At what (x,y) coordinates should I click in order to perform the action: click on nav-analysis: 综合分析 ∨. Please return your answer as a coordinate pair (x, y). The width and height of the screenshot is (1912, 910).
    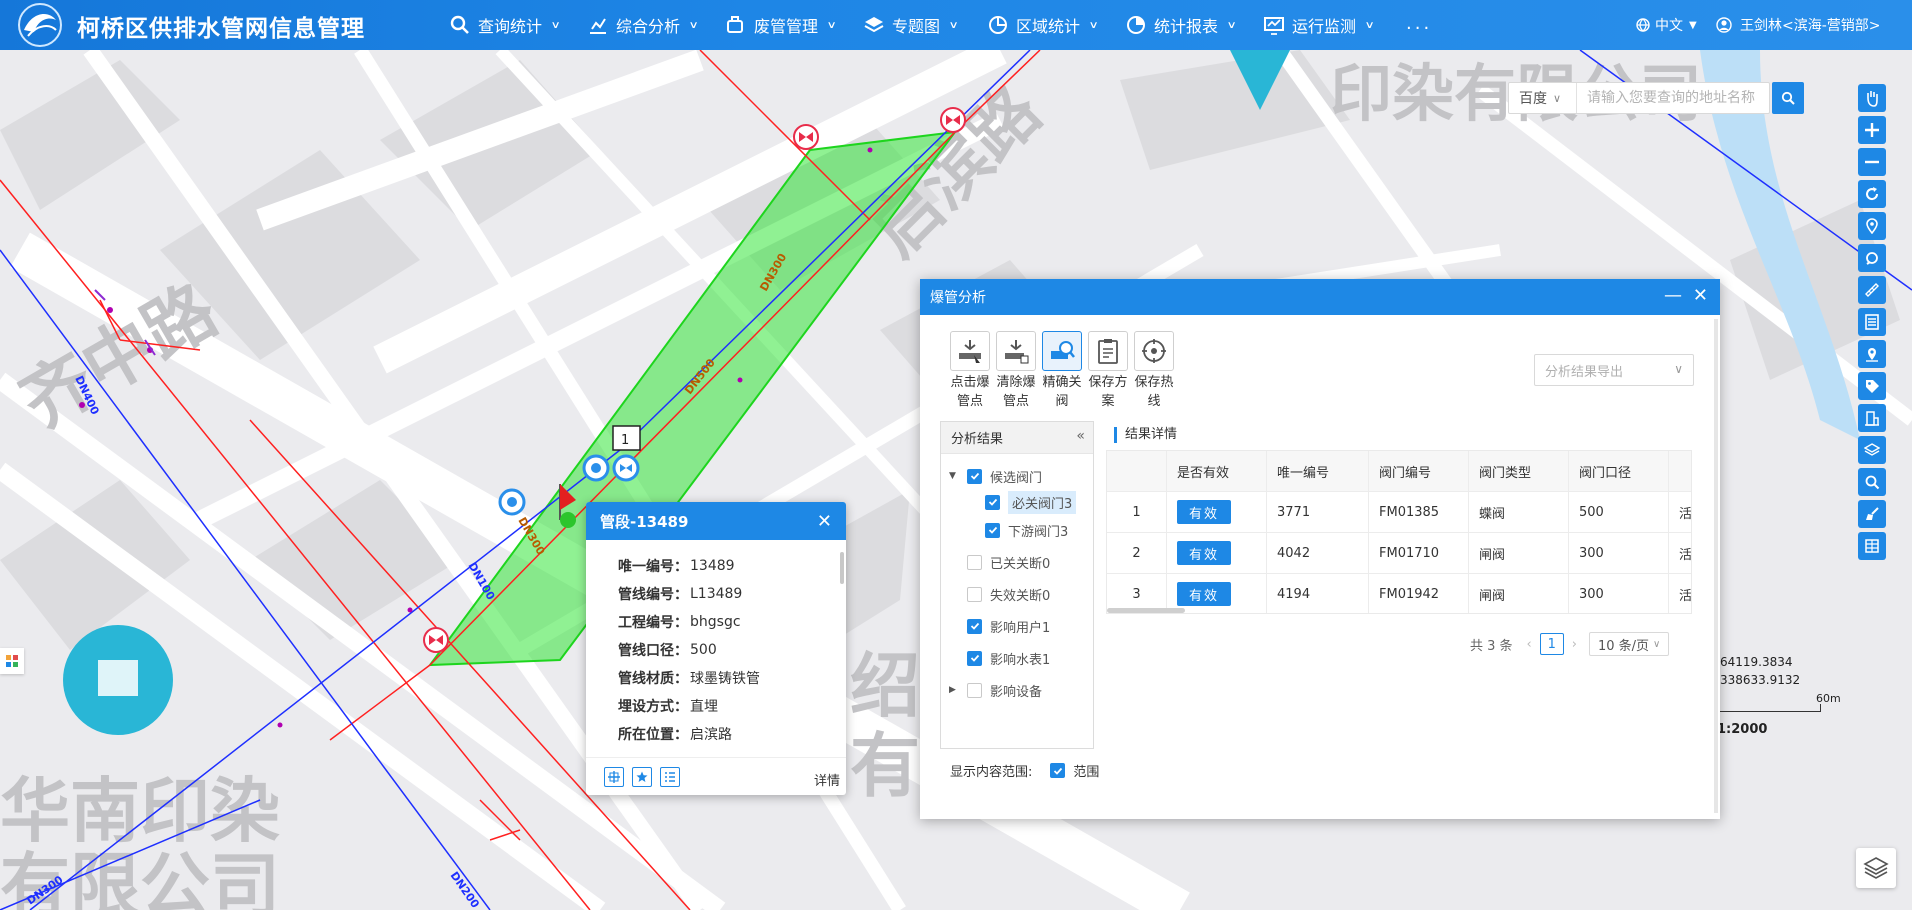
    Looking at the image, I should click on (643, 25).